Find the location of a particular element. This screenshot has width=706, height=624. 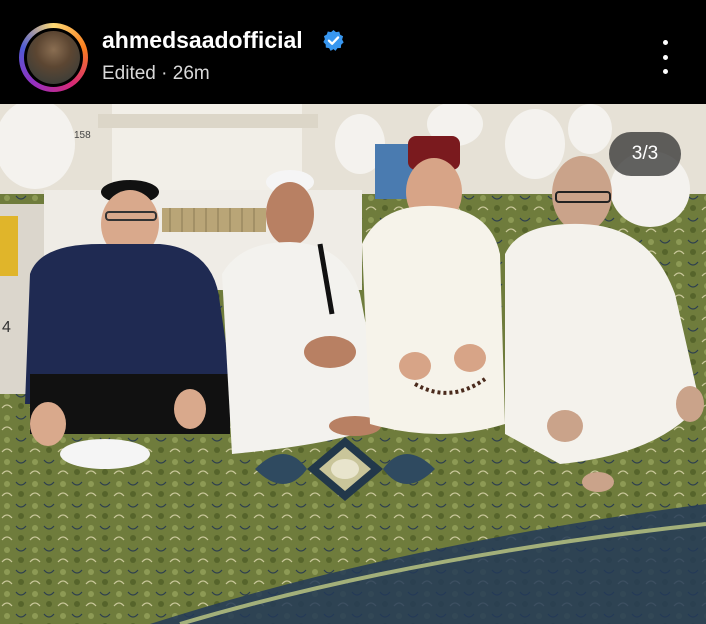

more-options-button is located at coordinates (665, 57).